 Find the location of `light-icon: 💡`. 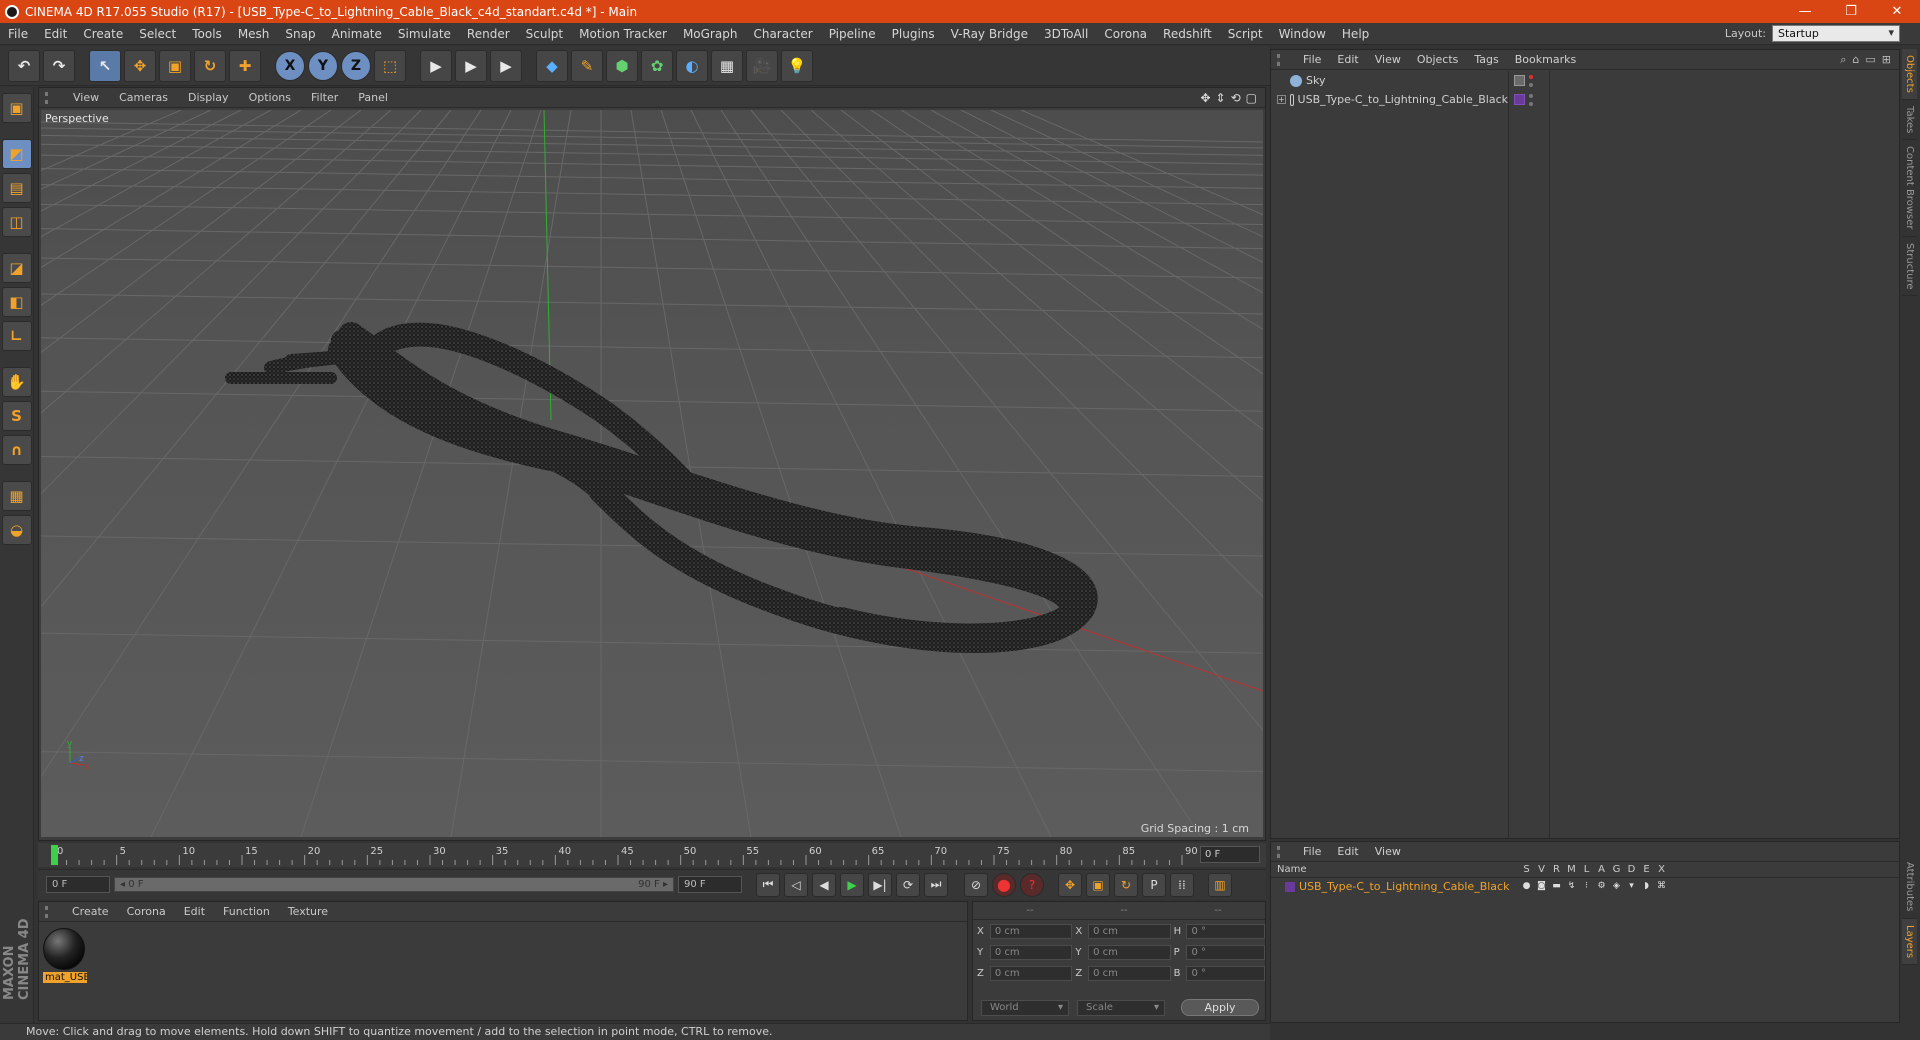

light-icon: 💡 is located at coordinates (797, 65).